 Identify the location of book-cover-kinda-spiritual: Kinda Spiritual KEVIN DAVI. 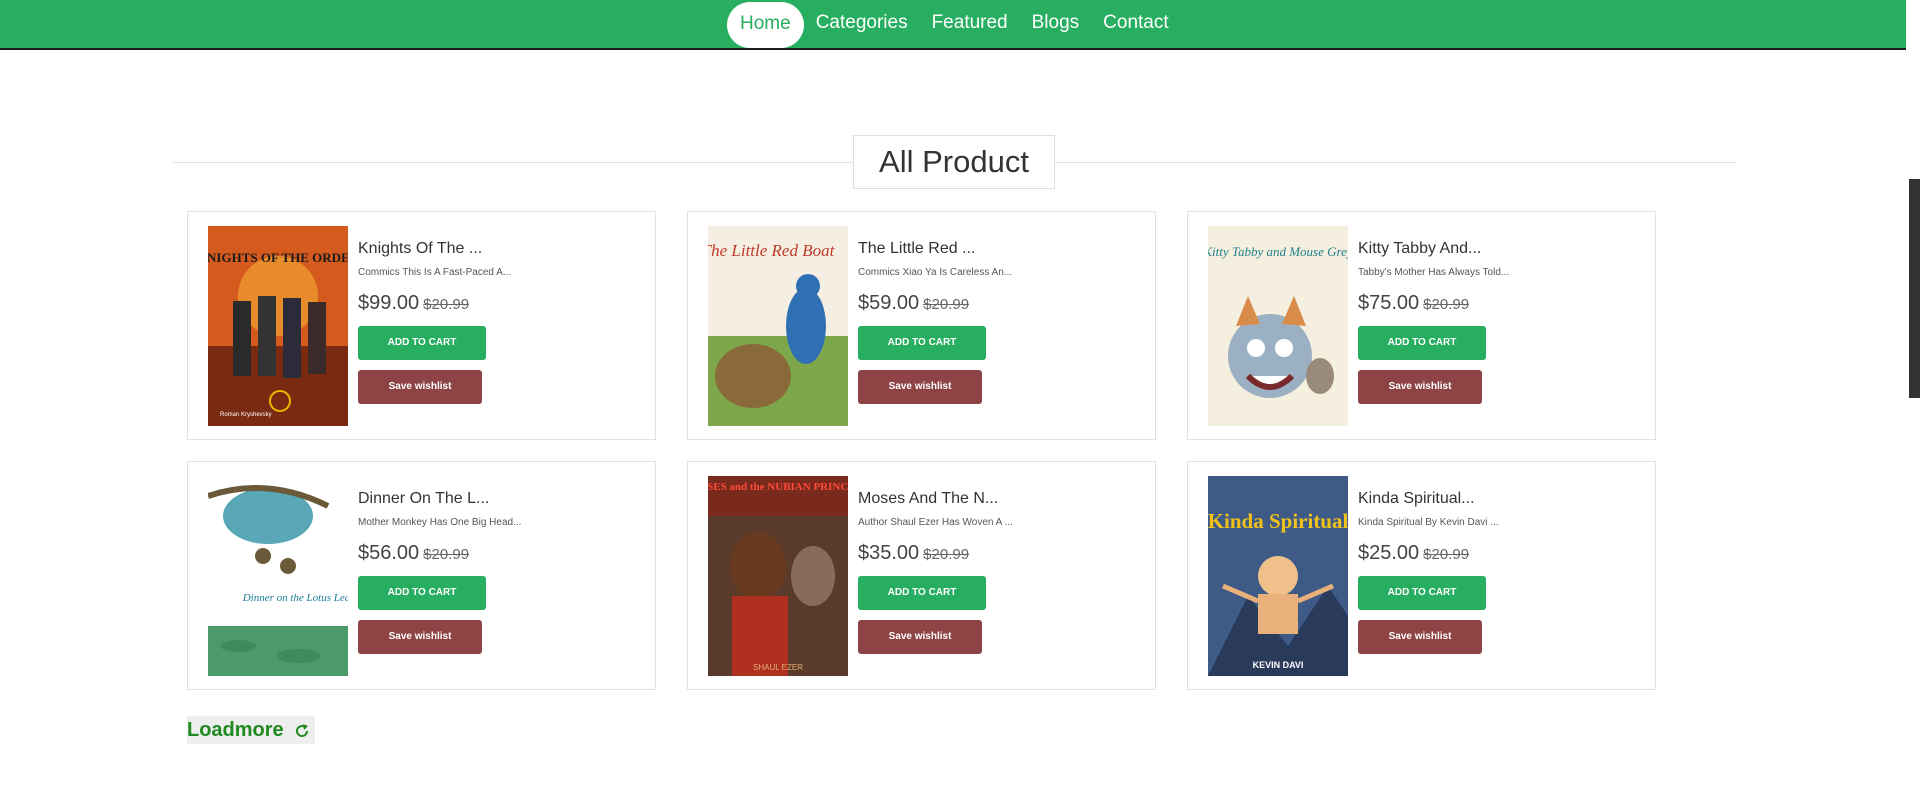
(1278, 576).